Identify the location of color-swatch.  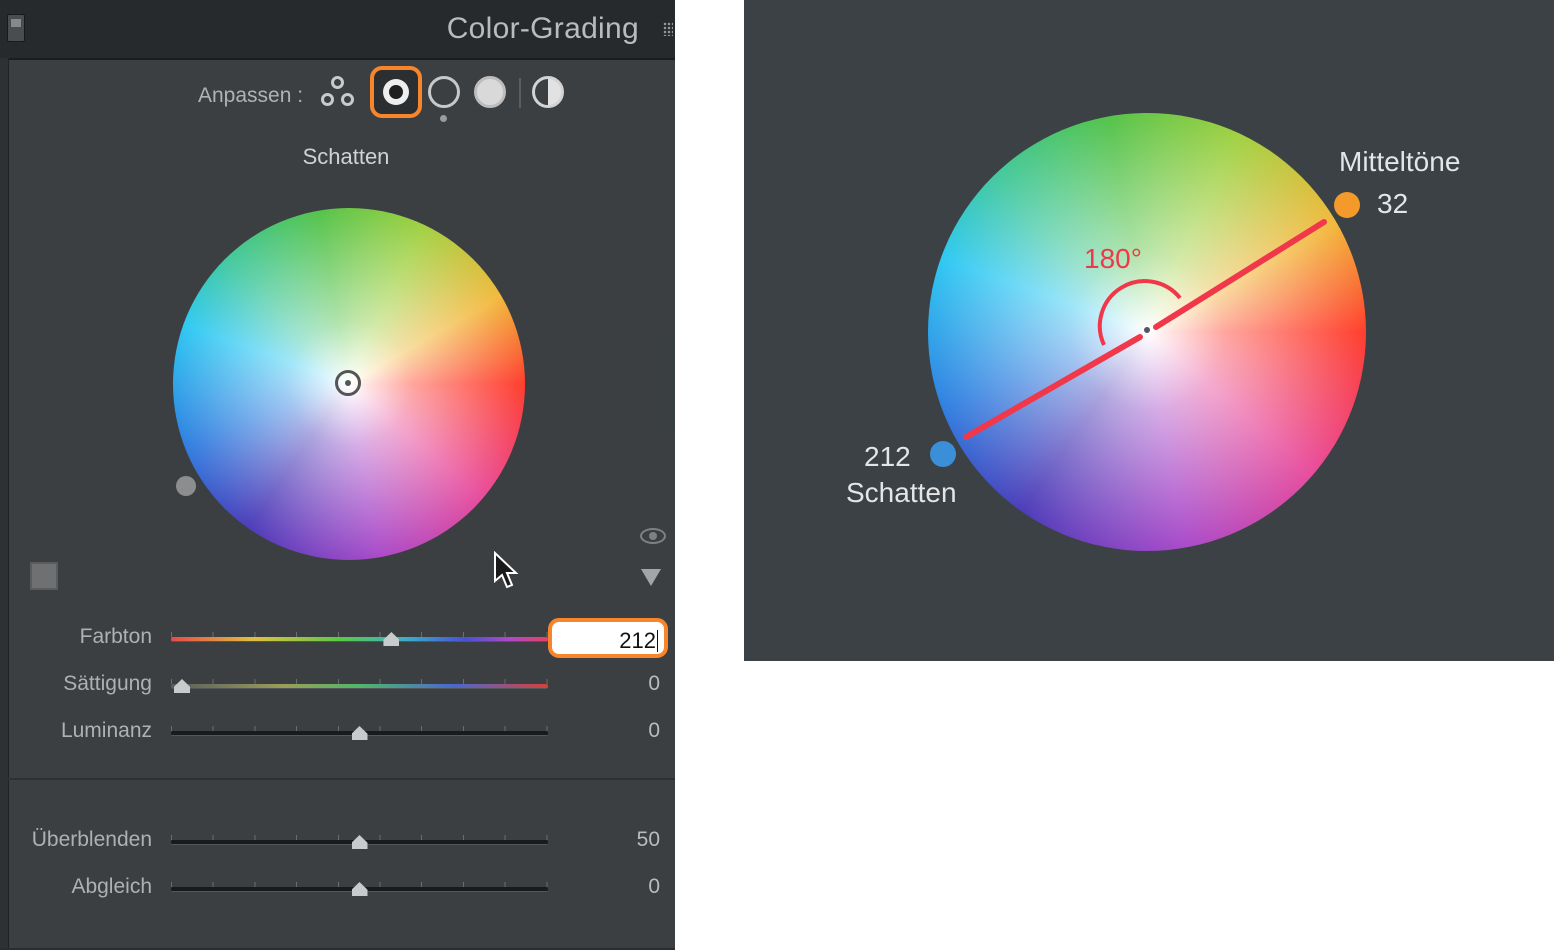
(44, 576).